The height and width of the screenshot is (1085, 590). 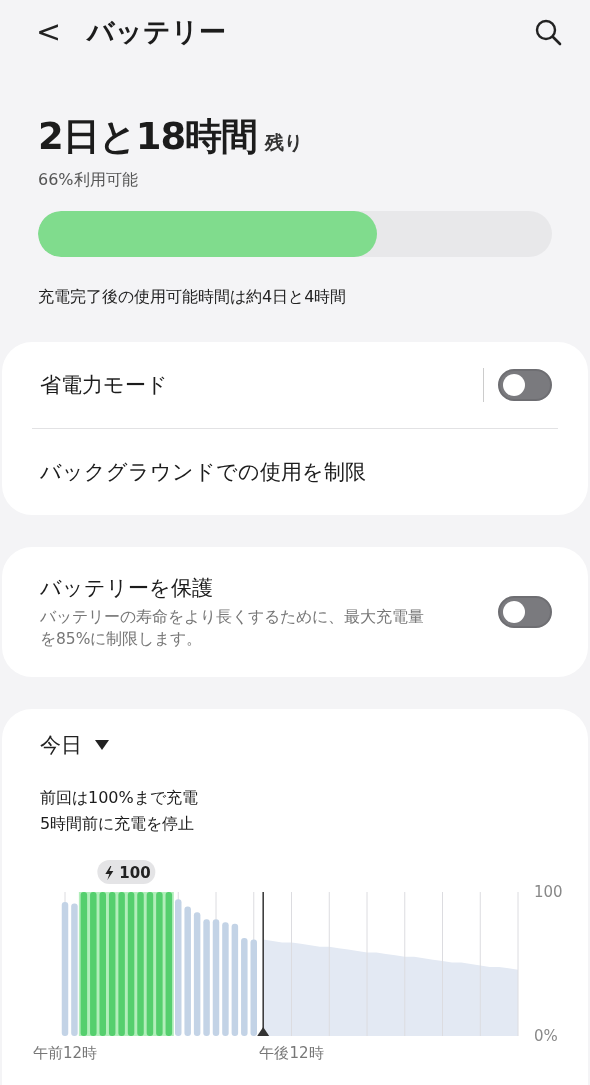 What do you see at coordinates (102, 745) in the screenshot?
I see `dropdown-icon` at bounding box center [102, 745].